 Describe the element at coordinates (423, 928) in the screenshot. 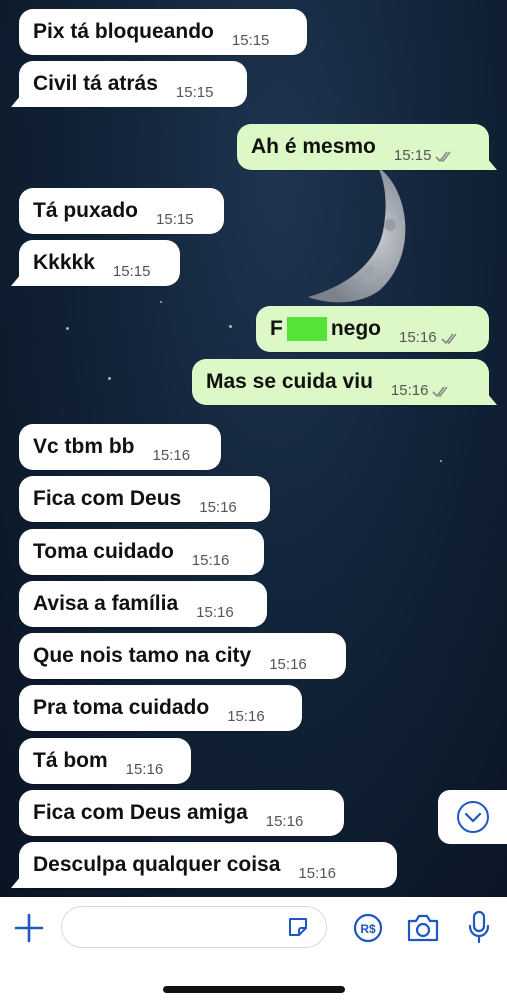

I see `camera-icon` at that location.